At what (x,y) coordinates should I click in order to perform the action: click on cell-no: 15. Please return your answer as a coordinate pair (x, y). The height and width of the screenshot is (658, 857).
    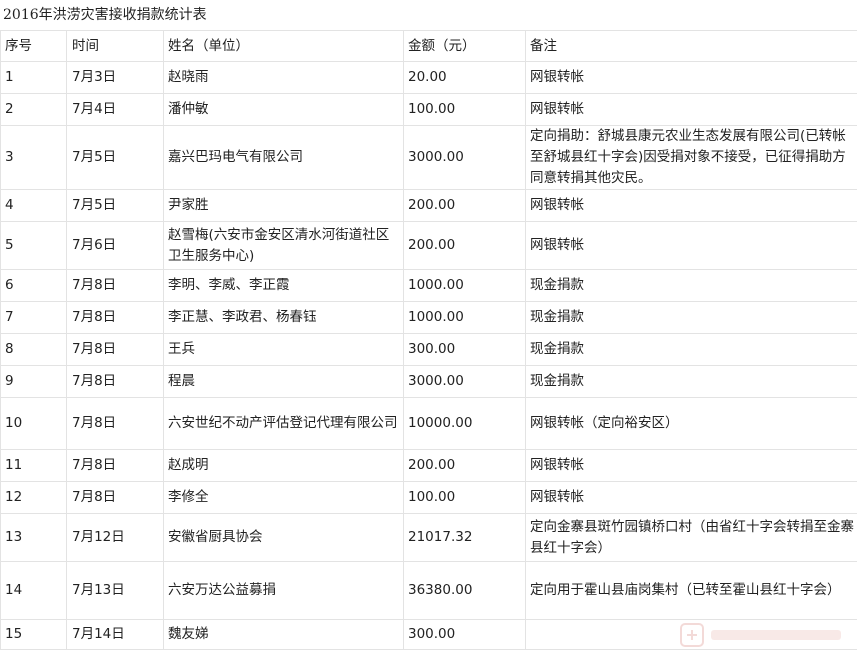
    Looking at the image, I should click on (33, 634).